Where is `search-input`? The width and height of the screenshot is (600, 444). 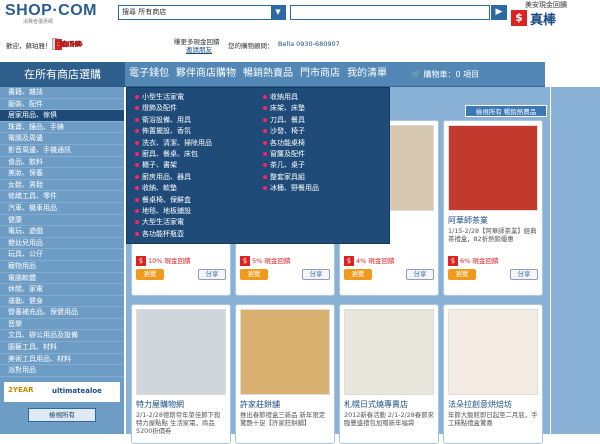
search-input is located at coordinates (390, 12).